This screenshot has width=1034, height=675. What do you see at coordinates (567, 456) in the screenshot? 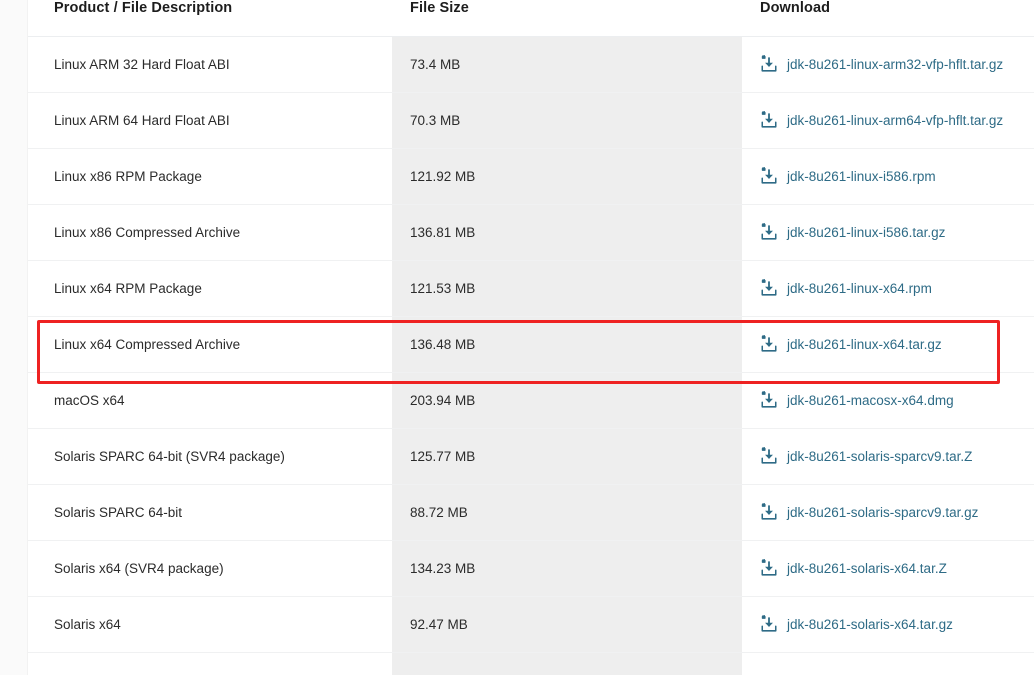
I see `cell-file-size: 125.77 MB` at bounding box center [567, 456].